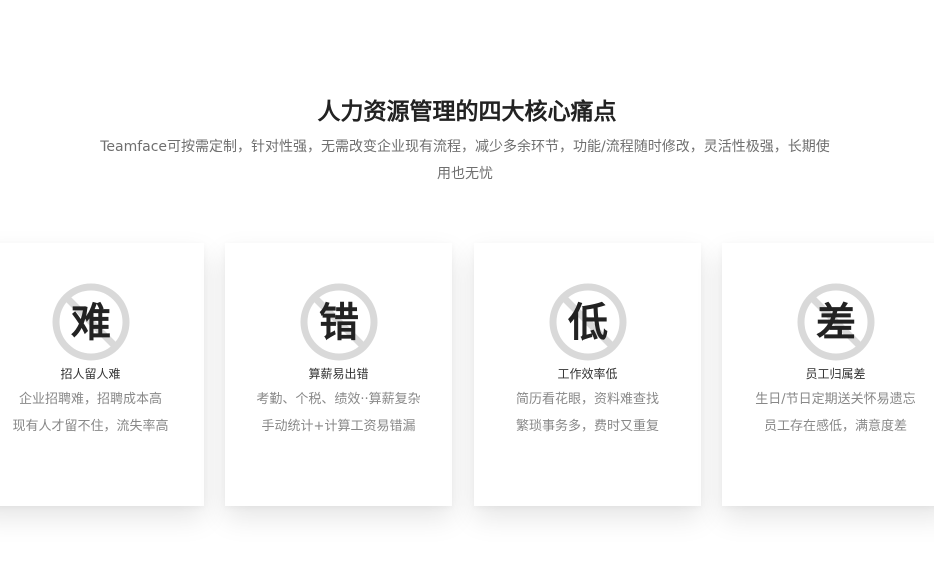 The width and height of the screenshot is (934, 584). I want to click on card-title: 算薪易出错, so click(338, 374).